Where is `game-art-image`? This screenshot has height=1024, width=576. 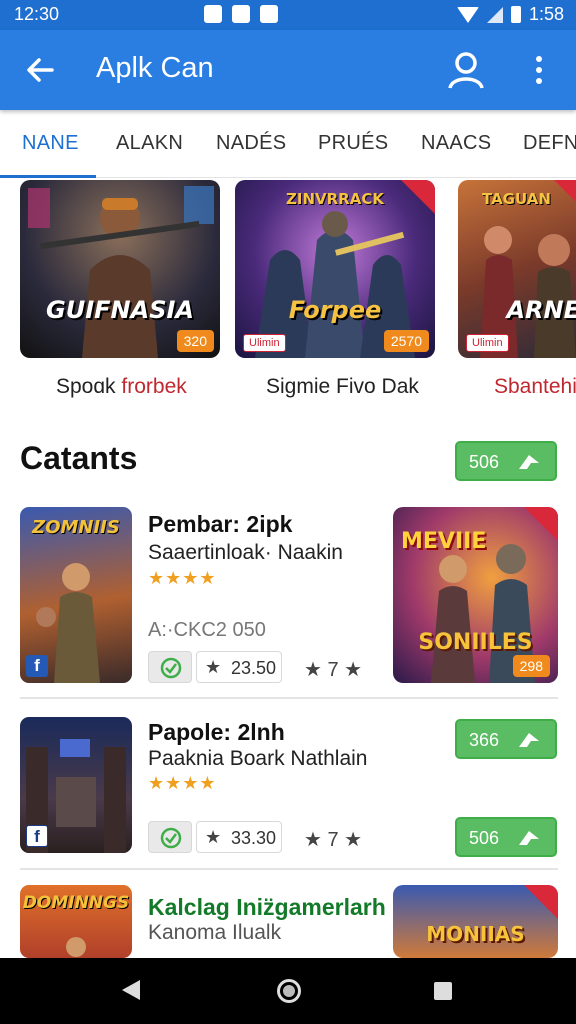 game-art-image is located at coordinates (76, 947).